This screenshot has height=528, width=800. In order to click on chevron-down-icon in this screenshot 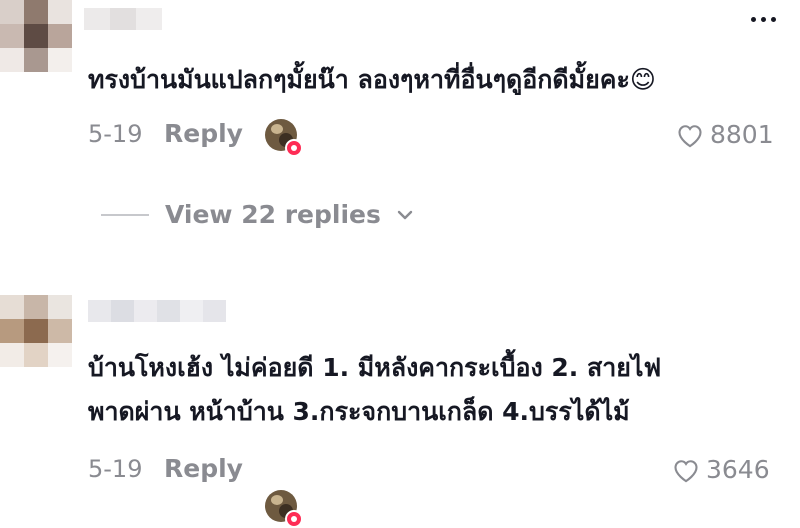, I will do `click(405, 214)`.